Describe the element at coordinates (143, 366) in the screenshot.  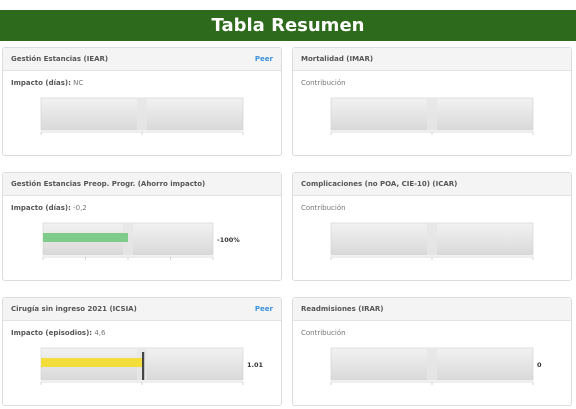
I see `target-marker` at that location.